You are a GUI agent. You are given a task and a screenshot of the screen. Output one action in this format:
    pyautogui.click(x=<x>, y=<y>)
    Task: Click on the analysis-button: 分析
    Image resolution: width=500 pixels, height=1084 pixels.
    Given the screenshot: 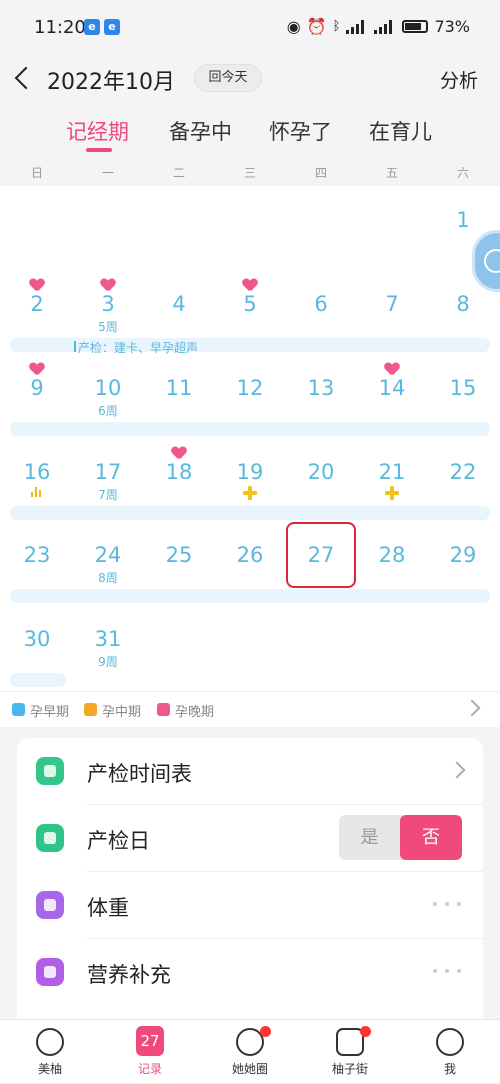 What is the action you would take?
    pyautogui.click(x=459, y=79)
    